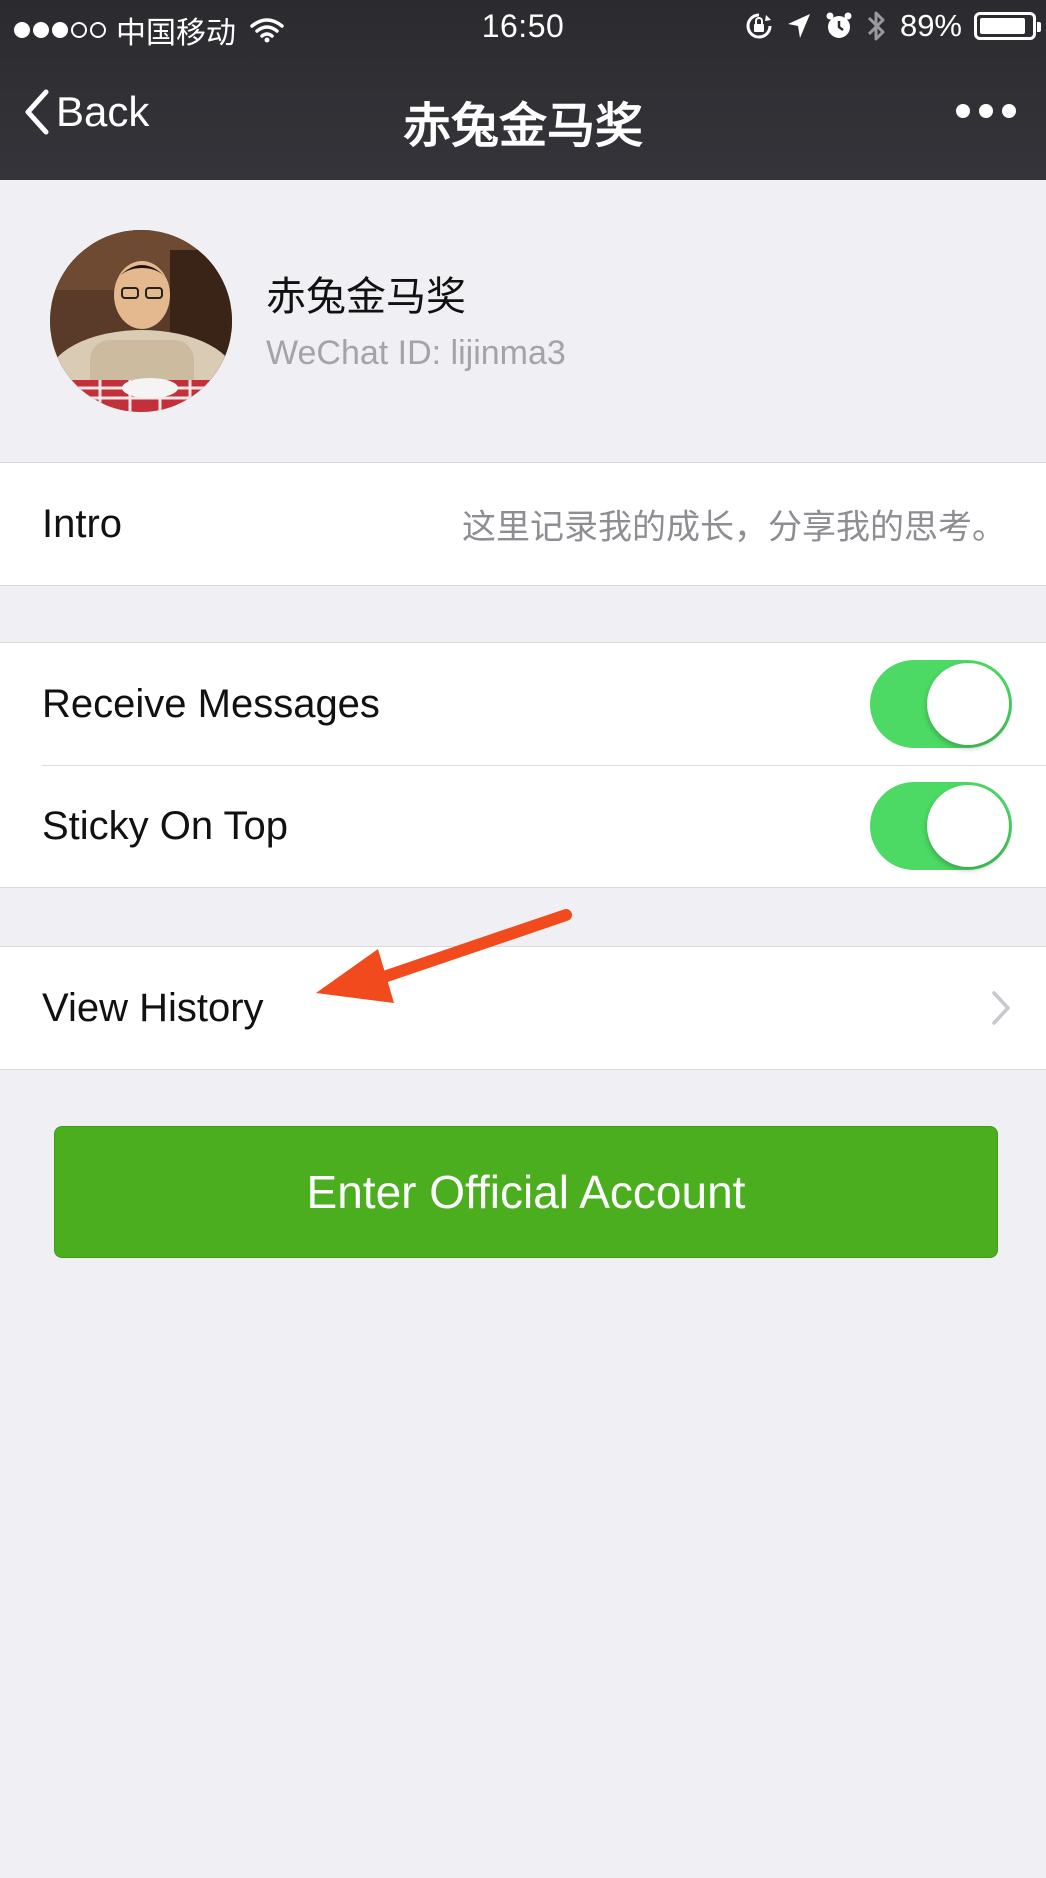 The height and width of the screenshot is (1878, 1046). What do you see at coordinates (1002, 26) in the screenshot?
I see `battery-fill` at bounding box center [1002, 26].